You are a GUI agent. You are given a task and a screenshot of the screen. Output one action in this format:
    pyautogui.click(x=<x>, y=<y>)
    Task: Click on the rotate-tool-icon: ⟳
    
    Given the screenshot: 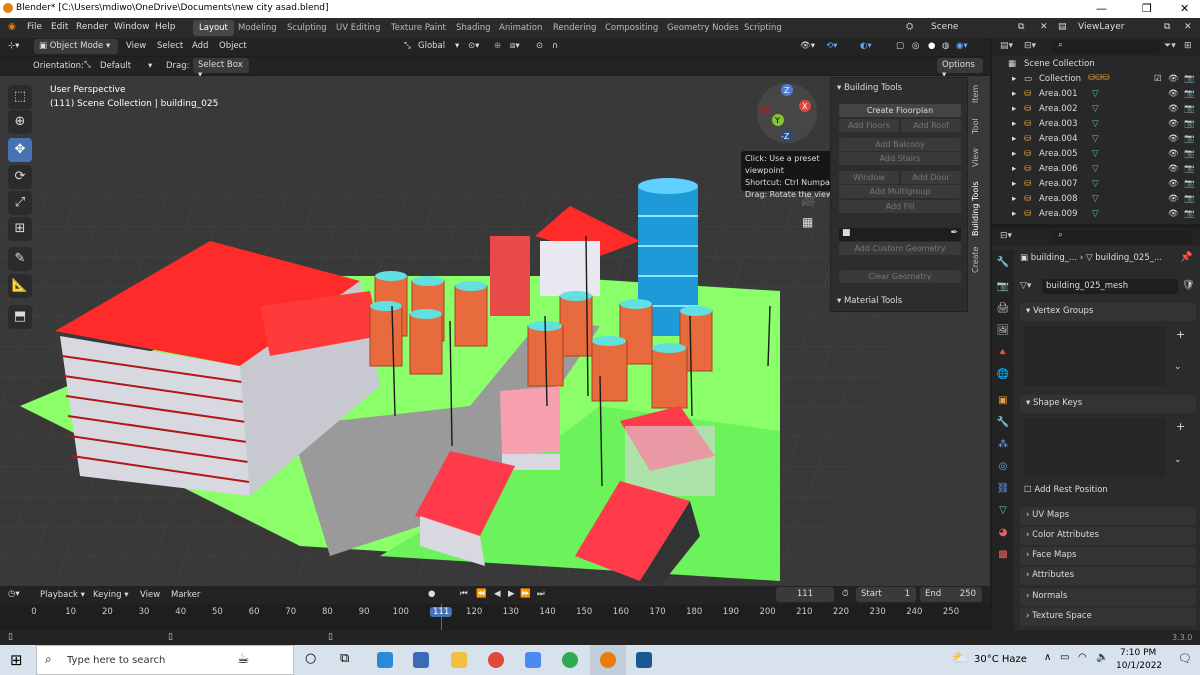 What is the action you would take?
    pyautogui.click(x=20, y=177)
    